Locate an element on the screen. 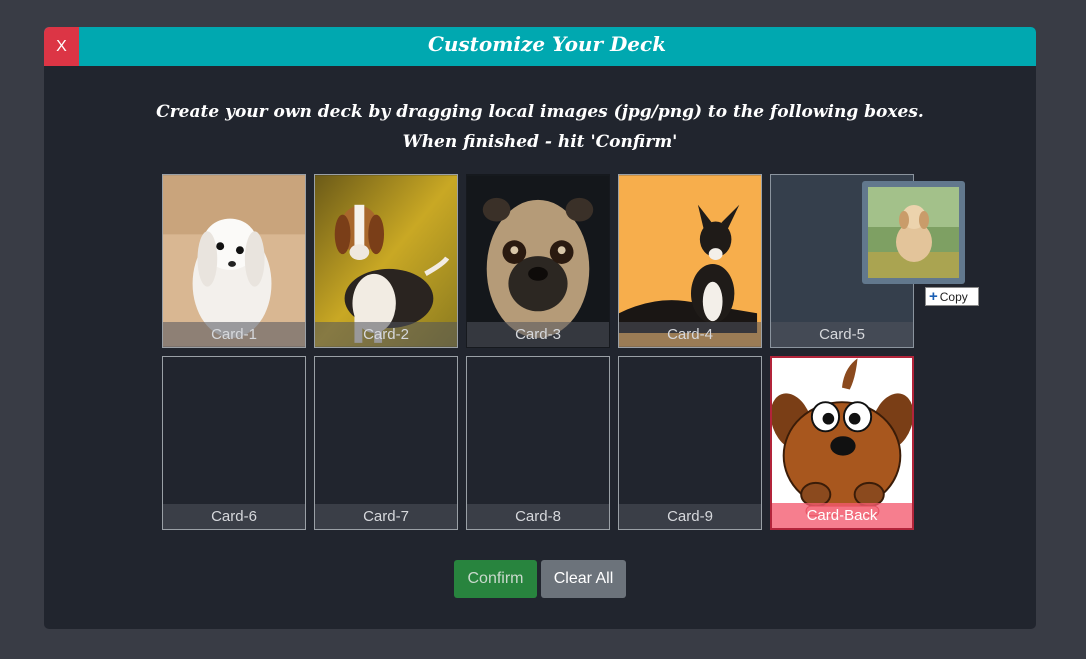 This screenshot has width=1086, height=659. card-back-slot: Card-Back is located at coordinates (842, 443).